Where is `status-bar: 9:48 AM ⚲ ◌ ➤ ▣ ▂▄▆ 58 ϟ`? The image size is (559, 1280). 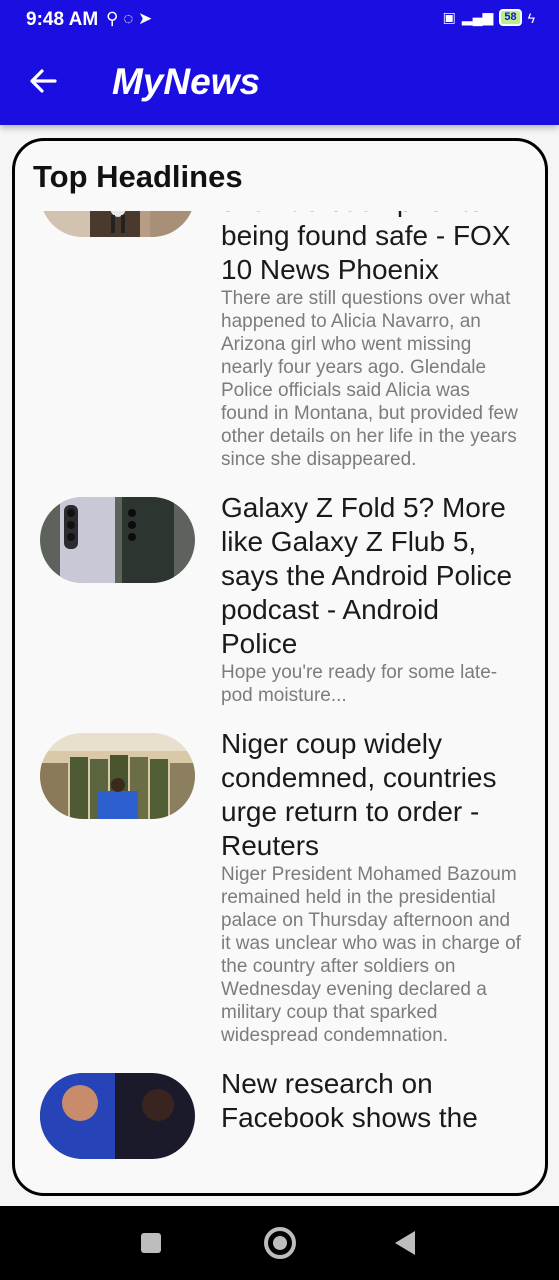 status-bar: 9:48 AM ⚲ ◌ ➤ ▣ ▂▄▆ 58 ϟ is located at coordinates (279, 19).